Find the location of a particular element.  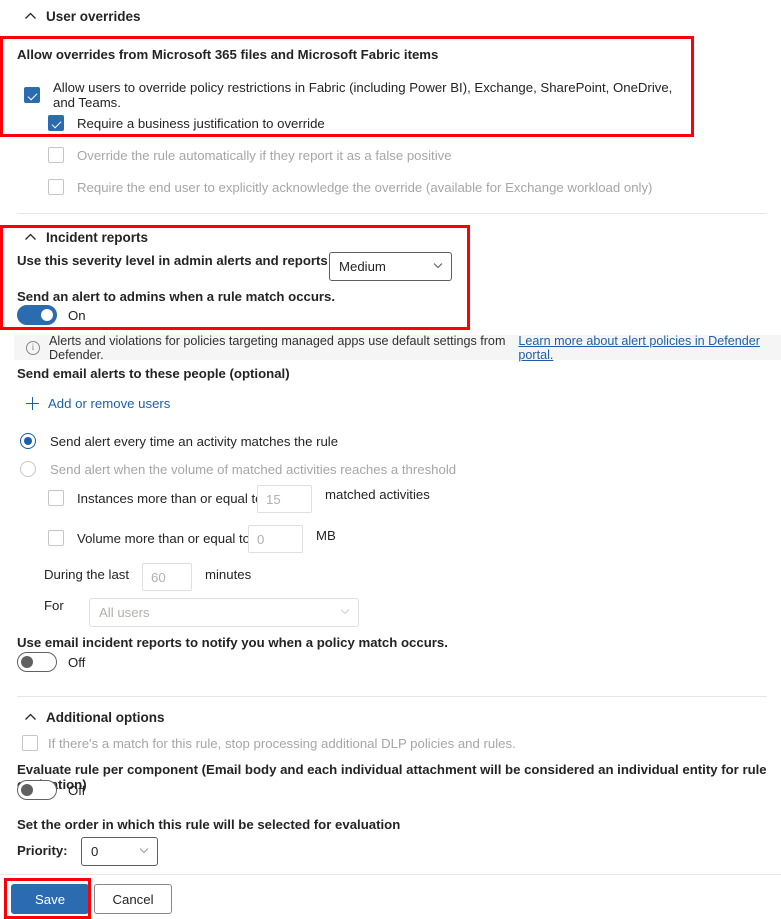

add-or-remove-users-label: Add or remove users is located at coordinates (109, 403).